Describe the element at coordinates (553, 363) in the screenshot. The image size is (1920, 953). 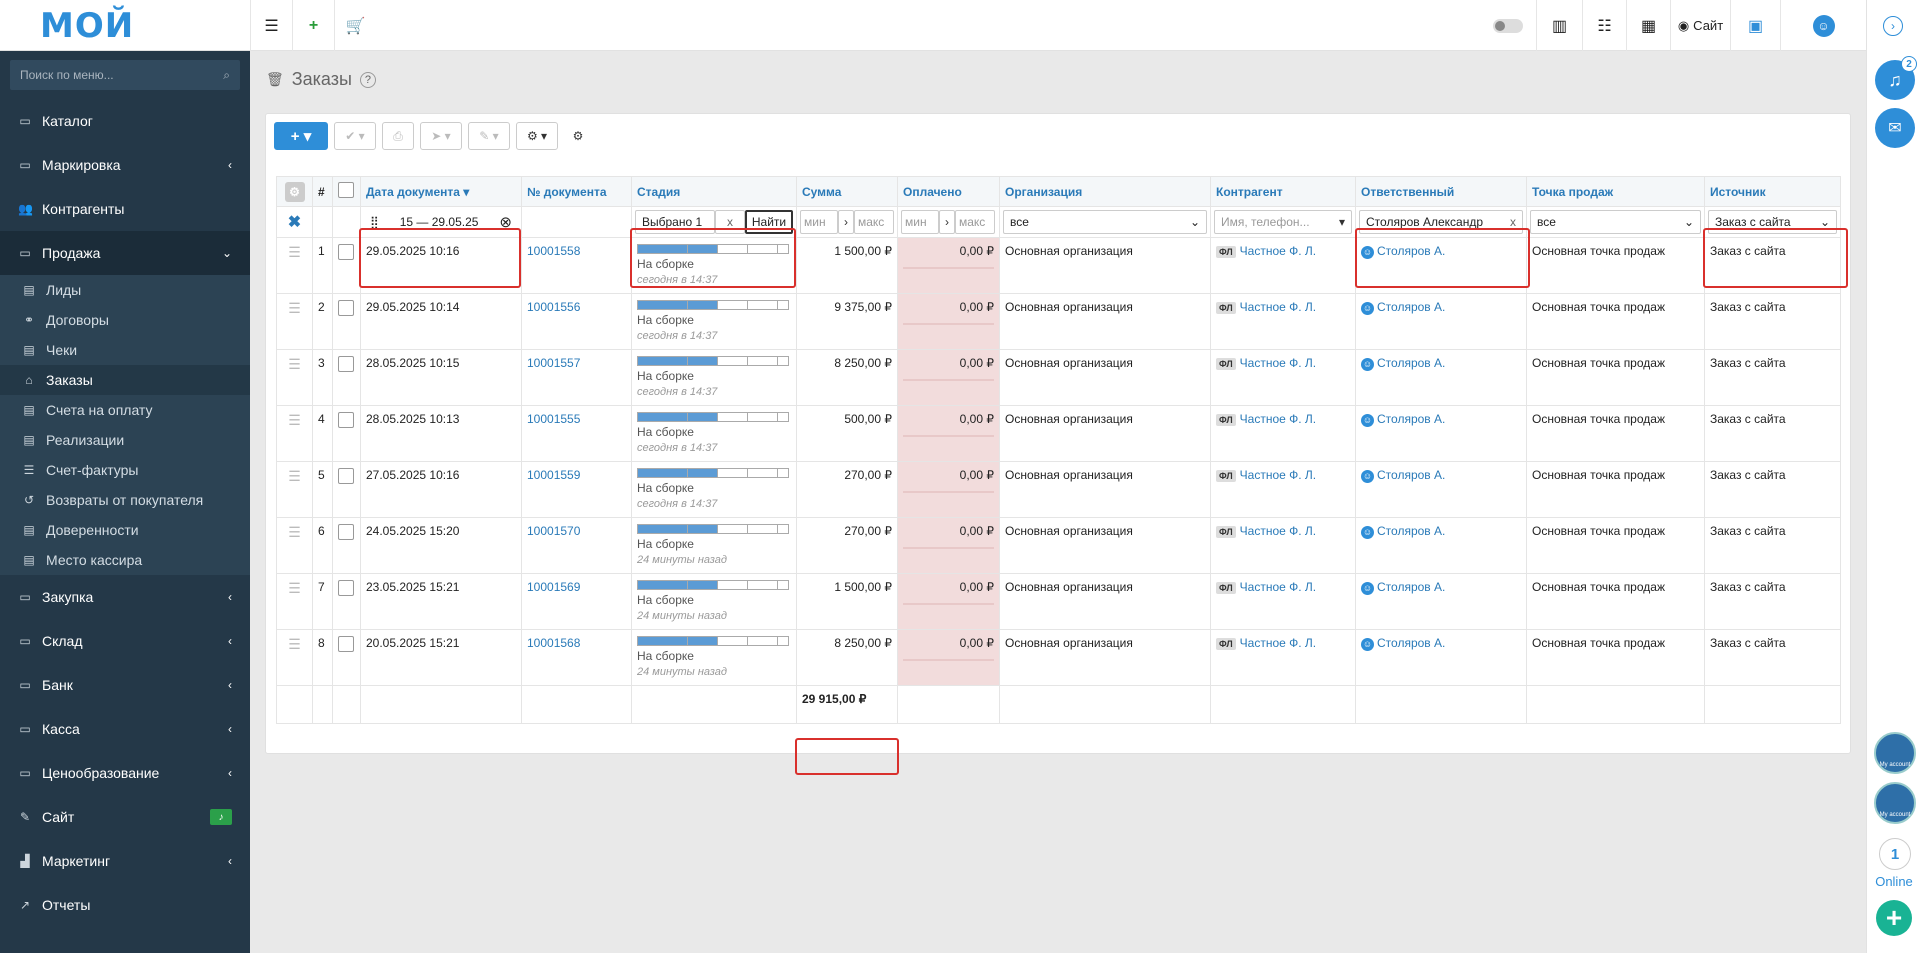
I see `doc-number-link: 10001557` at that location.